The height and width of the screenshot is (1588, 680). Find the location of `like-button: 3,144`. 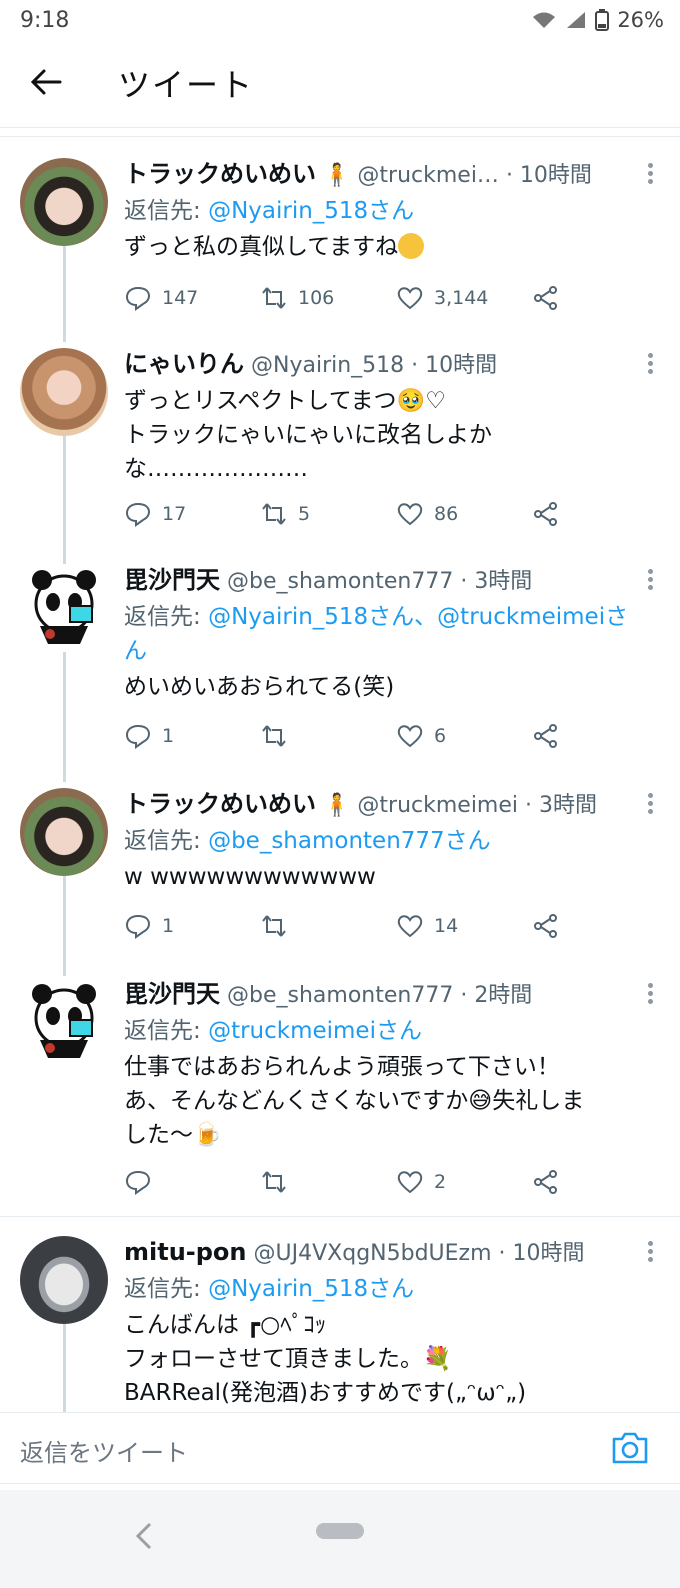

like-button: 3,144 is located at coordinates (464, 298).